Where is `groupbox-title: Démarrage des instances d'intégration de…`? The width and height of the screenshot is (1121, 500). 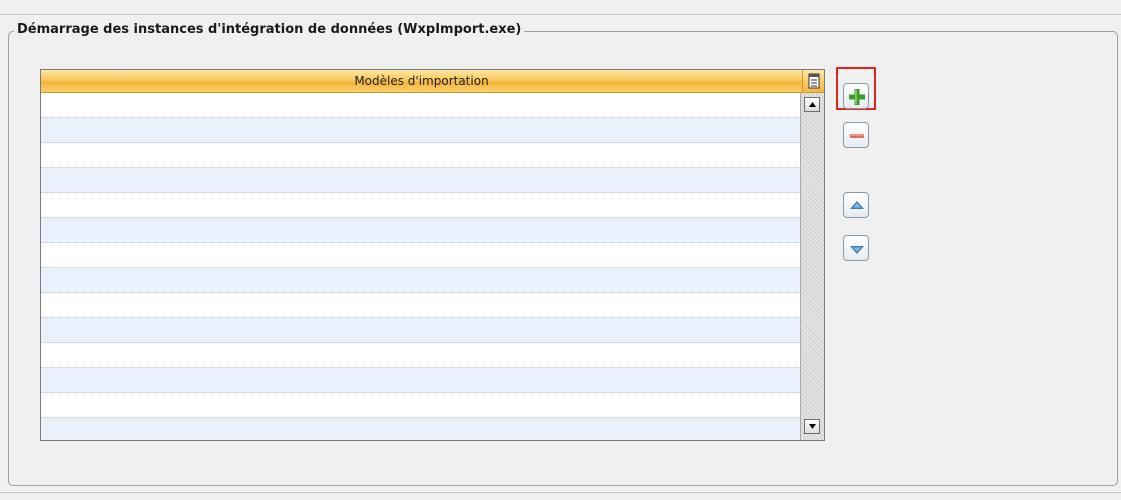 groupbox-title: Démarrage des instances d'intégration de… is located at coordinates (269, 30).